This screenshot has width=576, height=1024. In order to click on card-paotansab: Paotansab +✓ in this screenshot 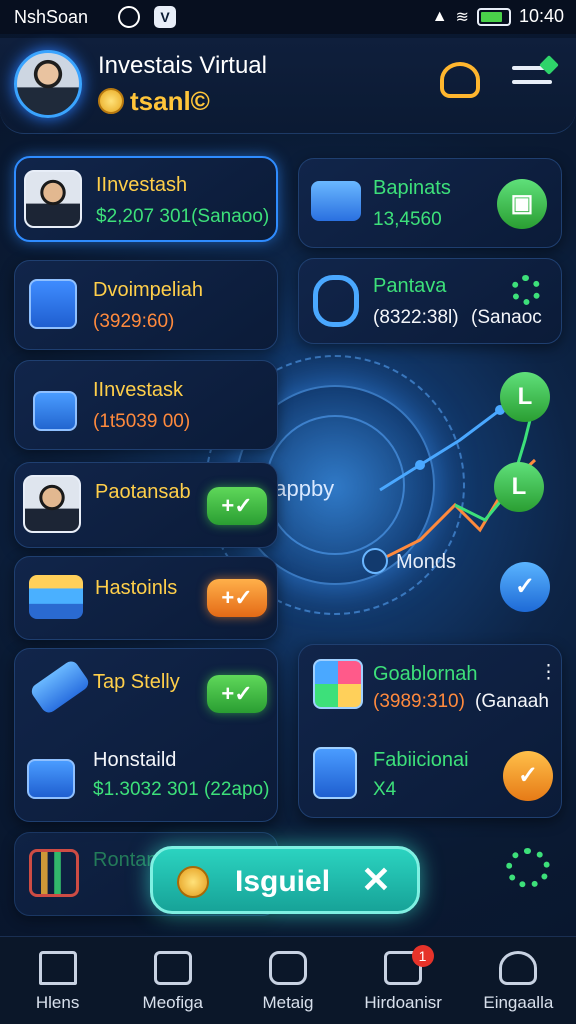, I will do `click(146, 505)`.